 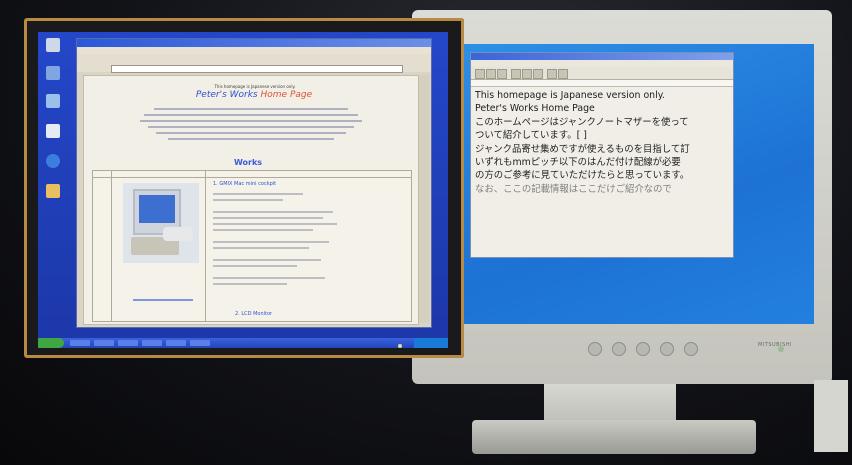 I want to click on photo-monitor-screen, so click(x=157, y=209).